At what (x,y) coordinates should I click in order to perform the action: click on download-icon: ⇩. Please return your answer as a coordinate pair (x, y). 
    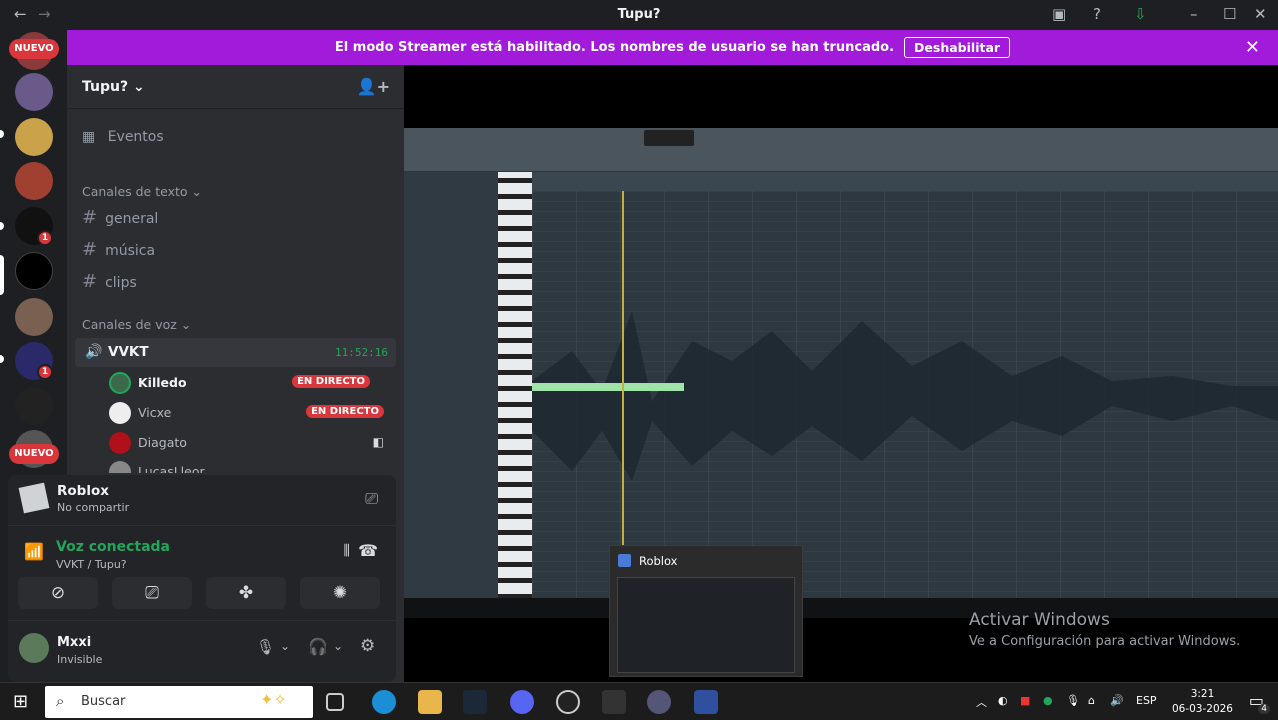
    Looking at the image, I should click on (1140, 14).